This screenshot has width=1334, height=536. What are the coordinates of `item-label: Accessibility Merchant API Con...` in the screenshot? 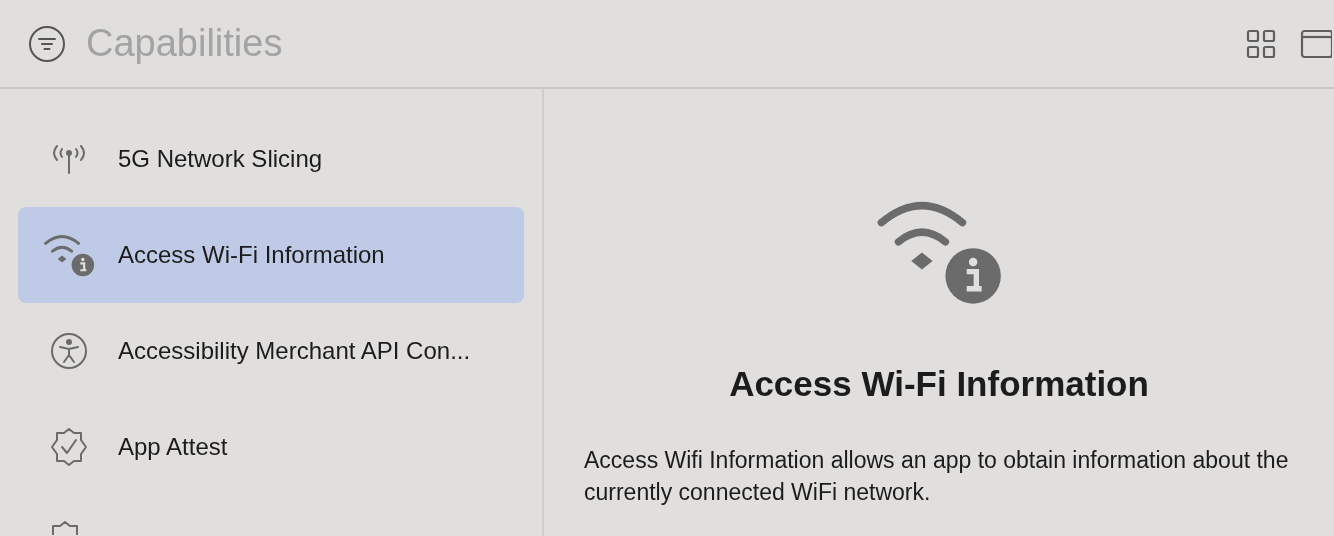 It's located at (294, 351).